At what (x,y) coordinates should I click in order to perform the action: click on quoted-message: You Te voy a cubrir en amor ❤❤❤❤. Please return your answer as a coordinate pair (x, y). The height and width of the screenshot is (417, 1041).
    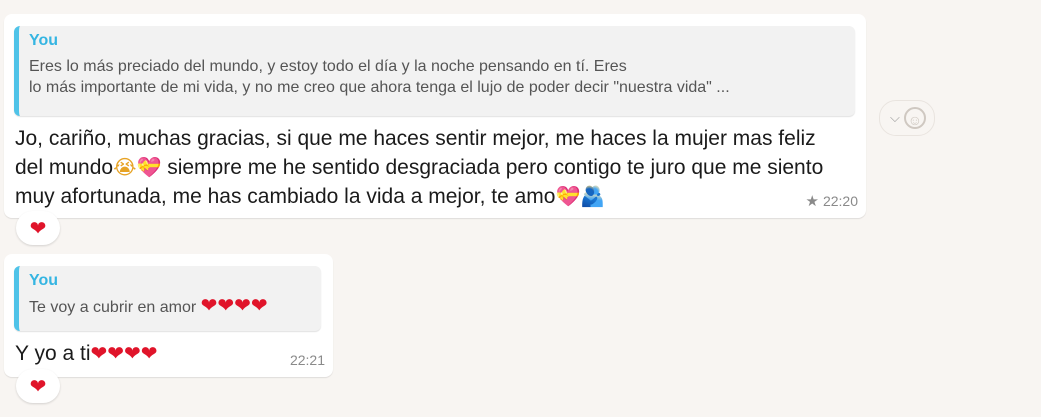
    Looking at the image, I should click on (167, 298).